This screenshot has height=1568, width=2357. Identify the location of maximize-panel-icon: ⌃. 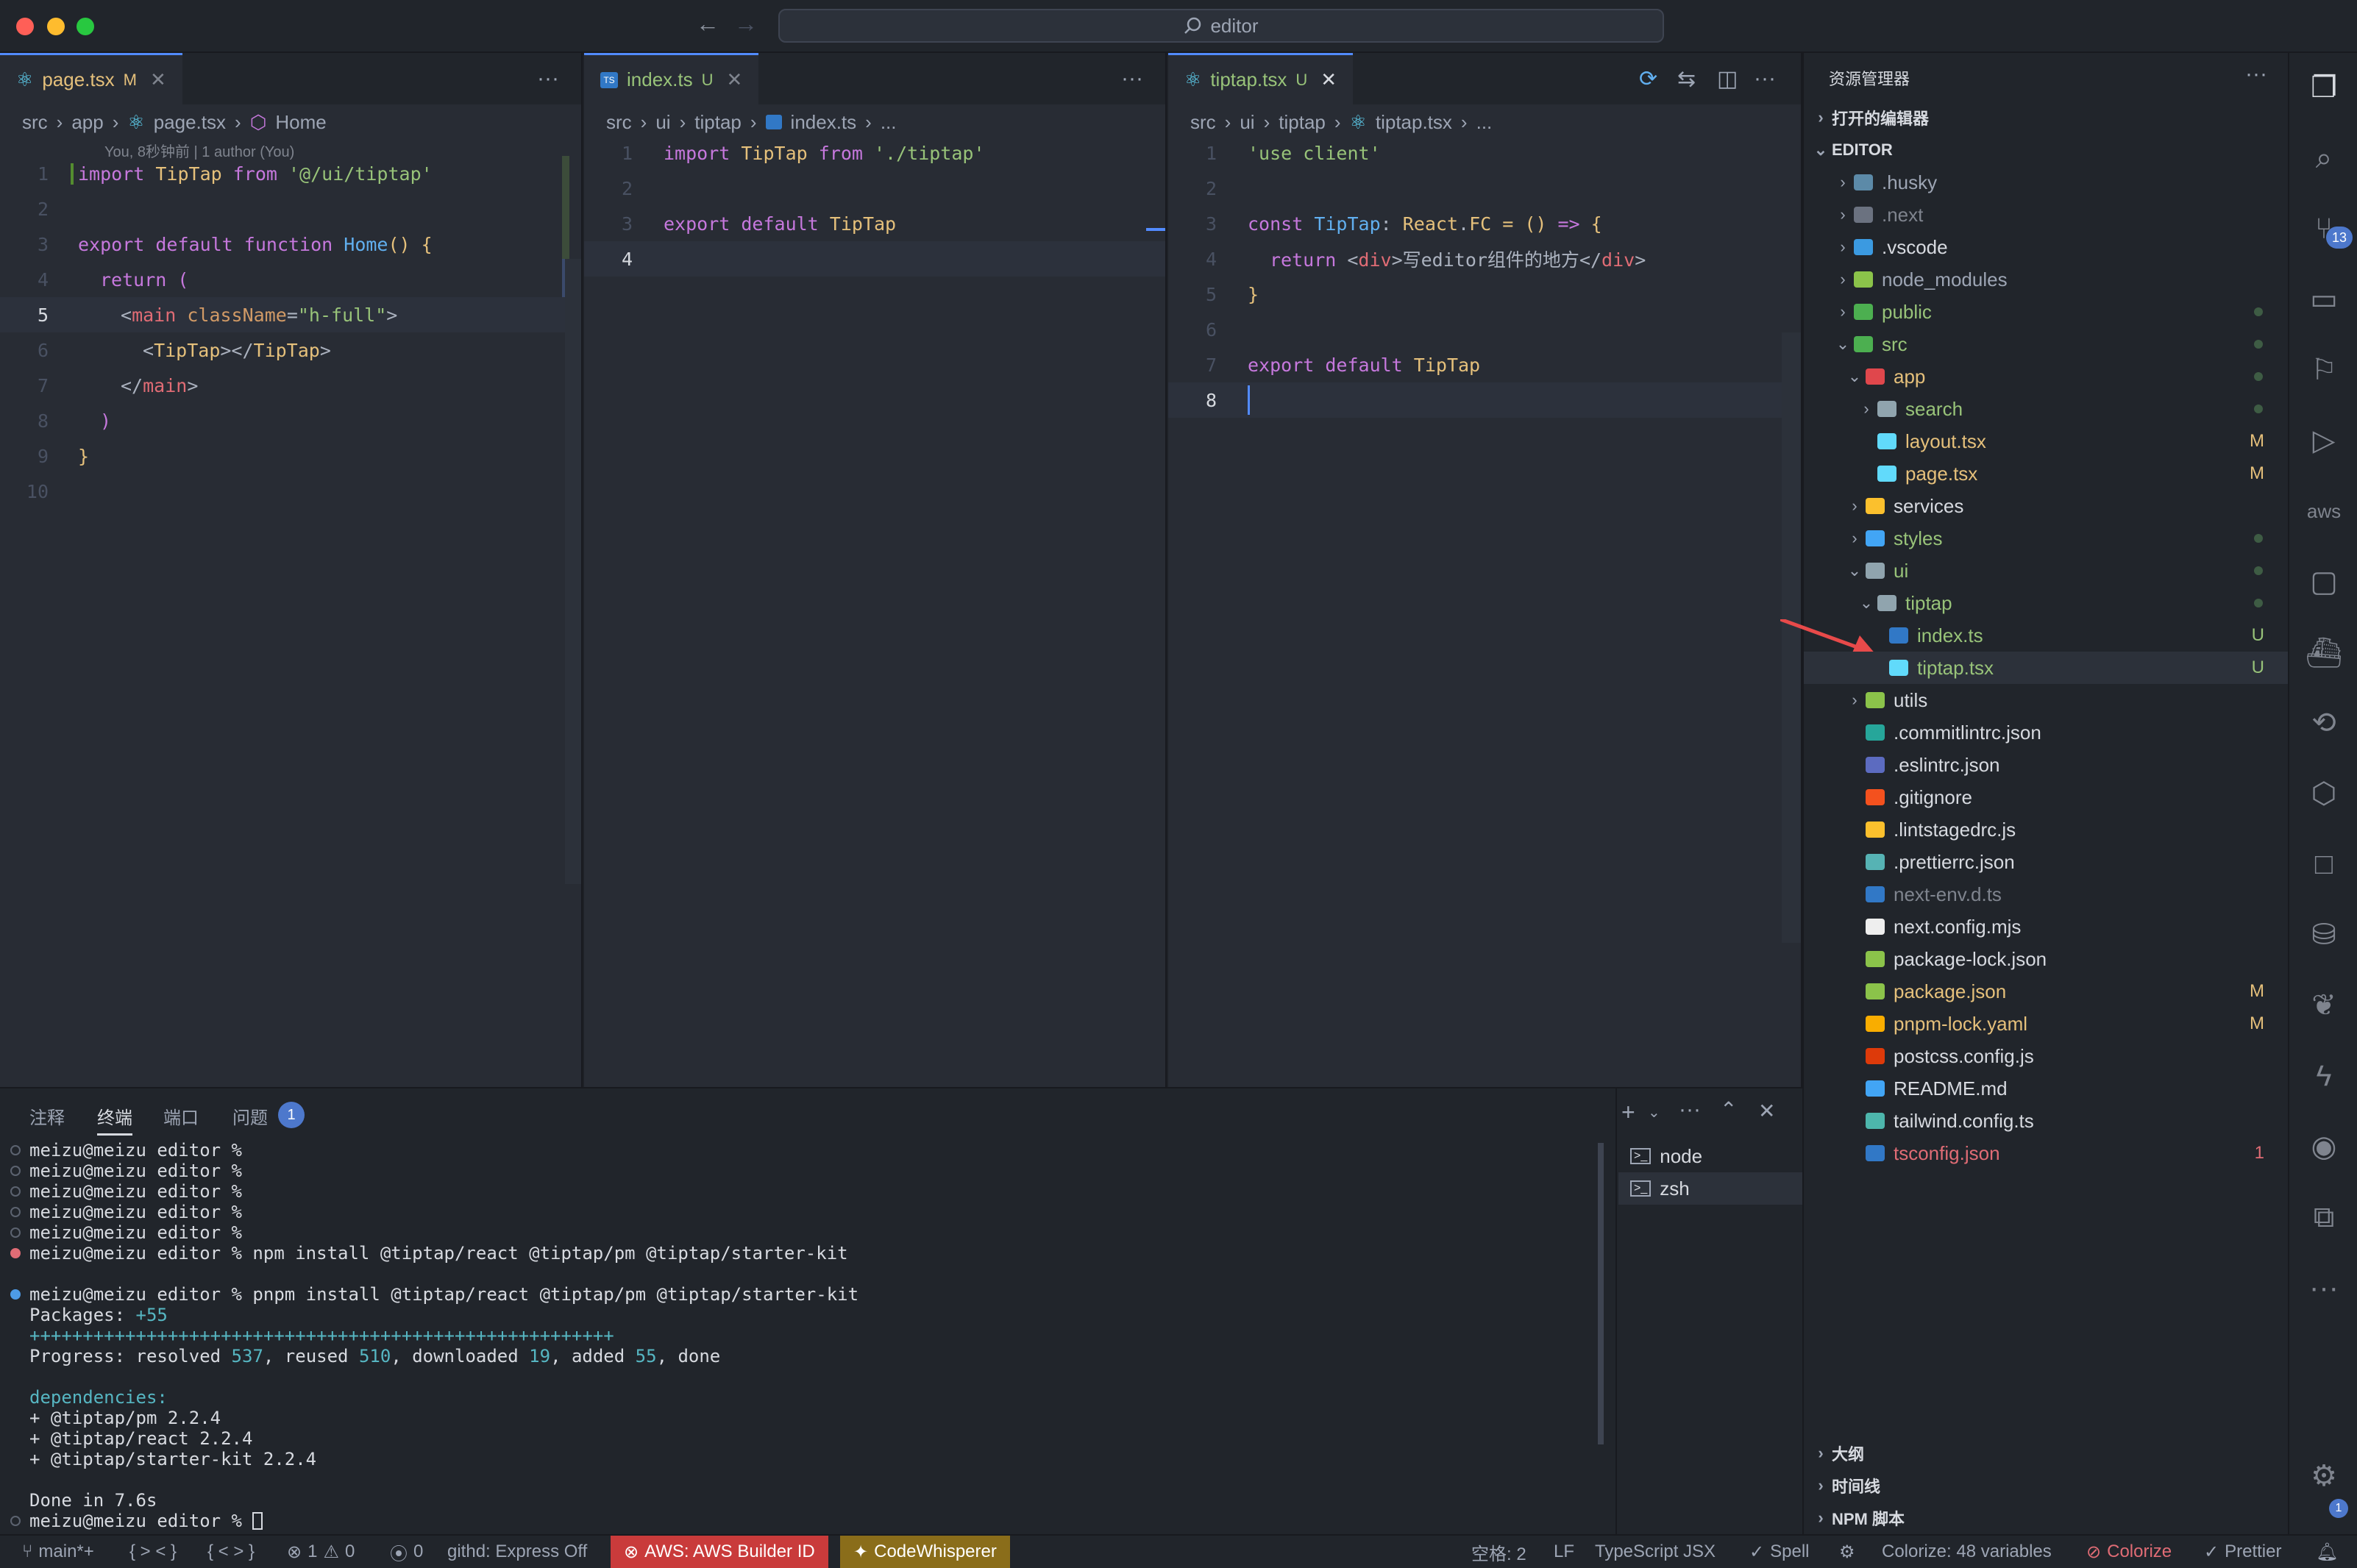
(1728, 1109).